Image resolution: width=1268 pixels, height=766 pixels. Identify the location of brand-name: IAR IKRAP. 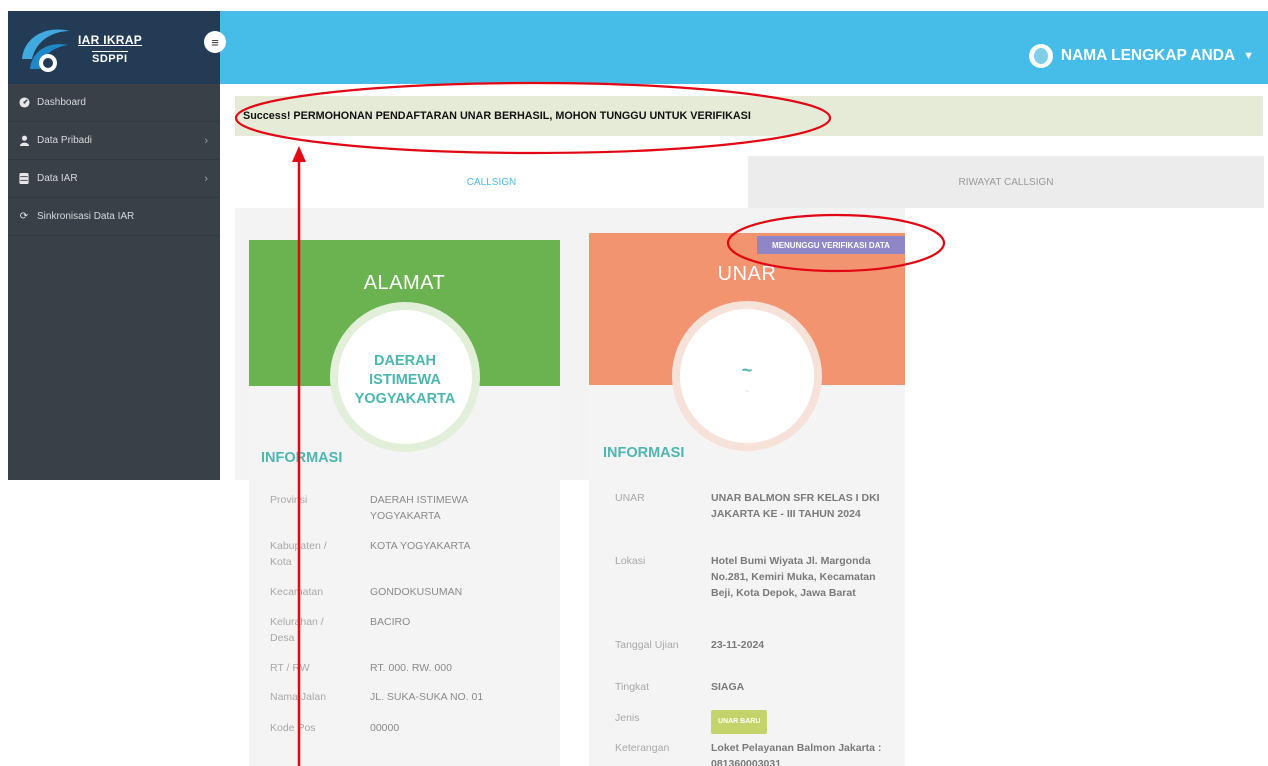
(110, 40).